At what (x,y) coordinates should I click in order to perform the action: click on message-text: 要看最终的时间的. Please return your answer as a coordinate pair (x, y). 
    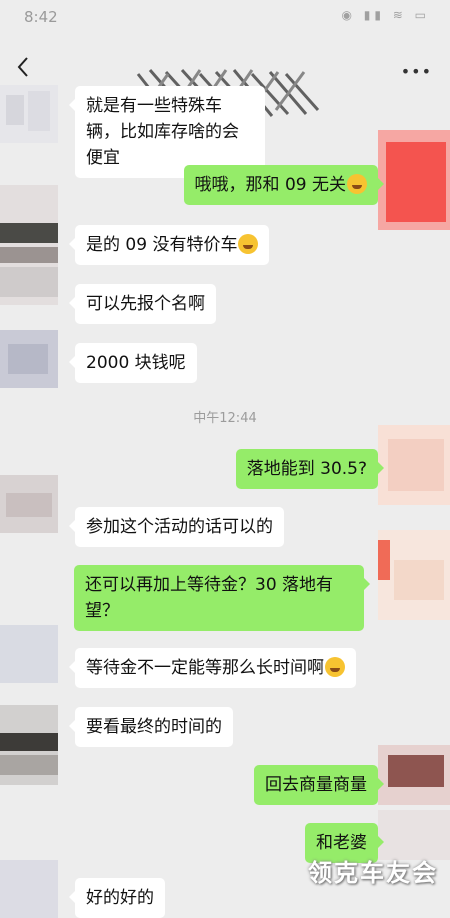
    Looking at the image, I should click on (154, 727).